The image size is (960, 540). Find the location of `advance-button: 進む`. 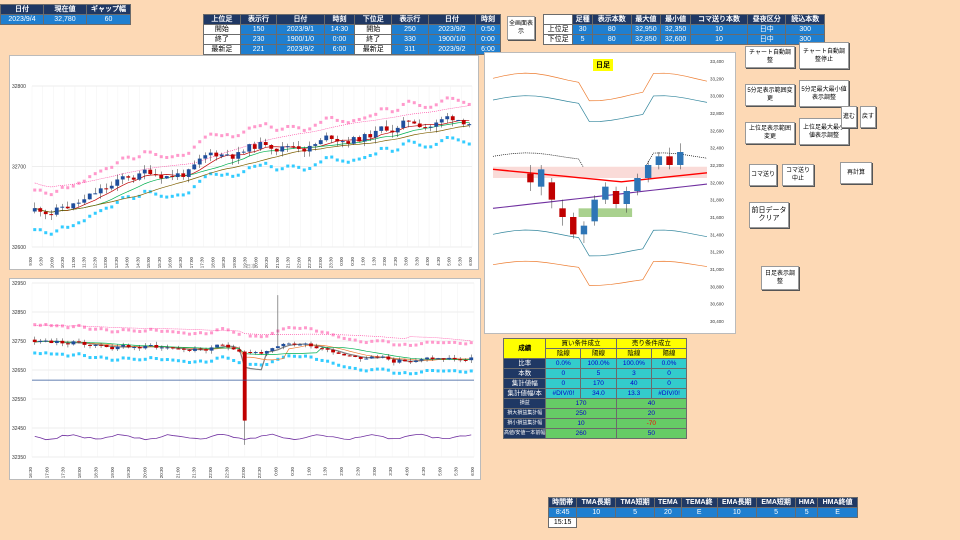

advance-button: 進む is located at coordinates (849, 117).